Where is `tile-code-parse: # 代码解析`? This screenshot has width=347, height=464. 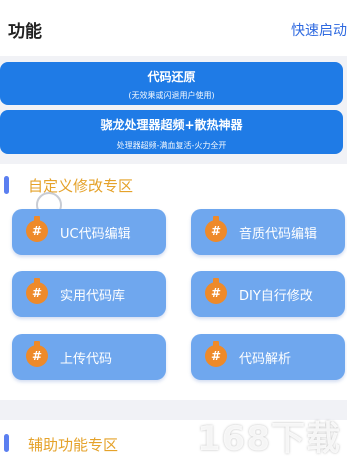
tile-code-parse: # 代码解析 is located at coordinates (268, 357).